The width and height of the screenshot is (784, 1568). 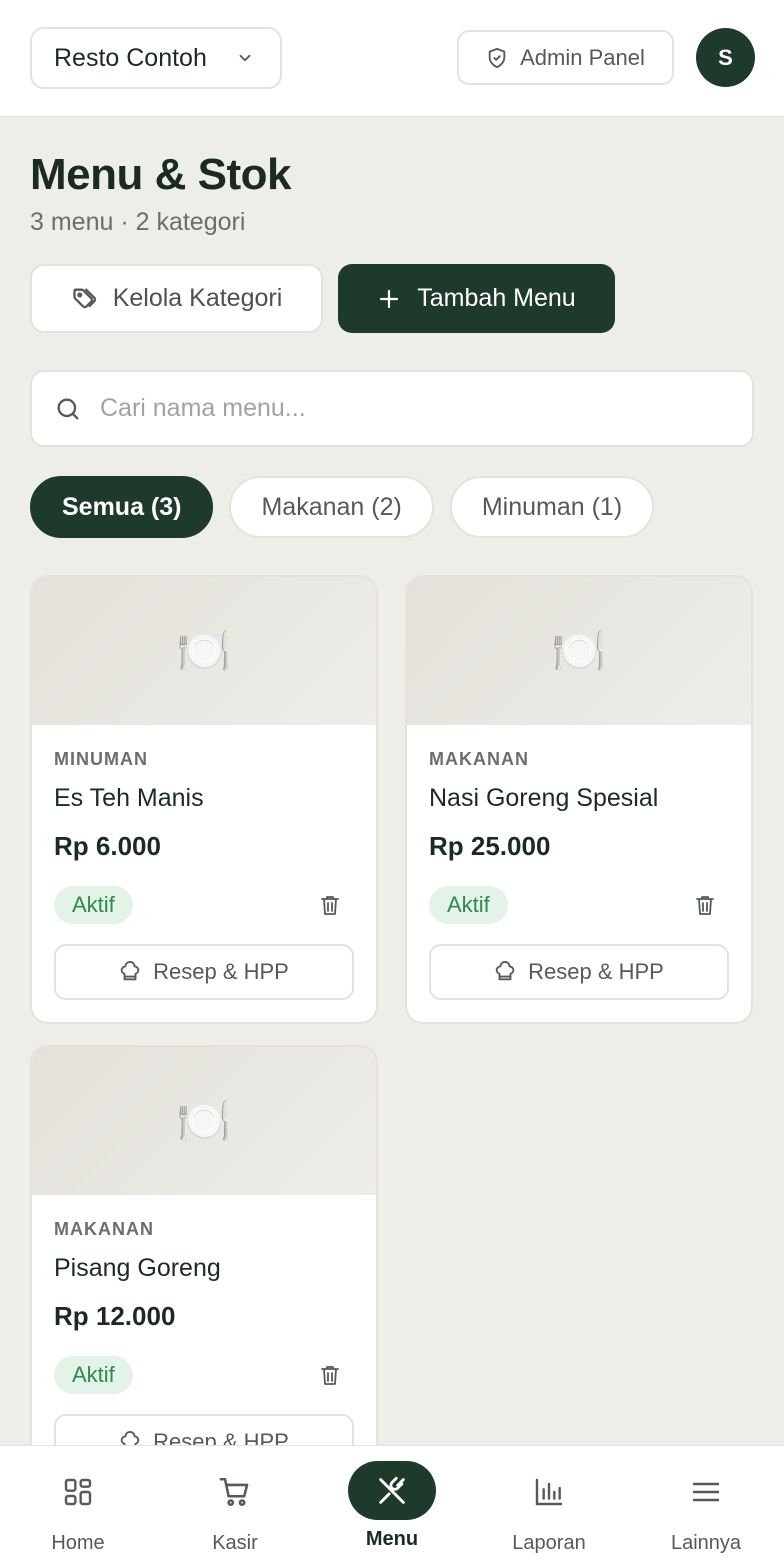 I want to click on menu-name: Nasi Goreng Spesial, so click(x=544, y=798).